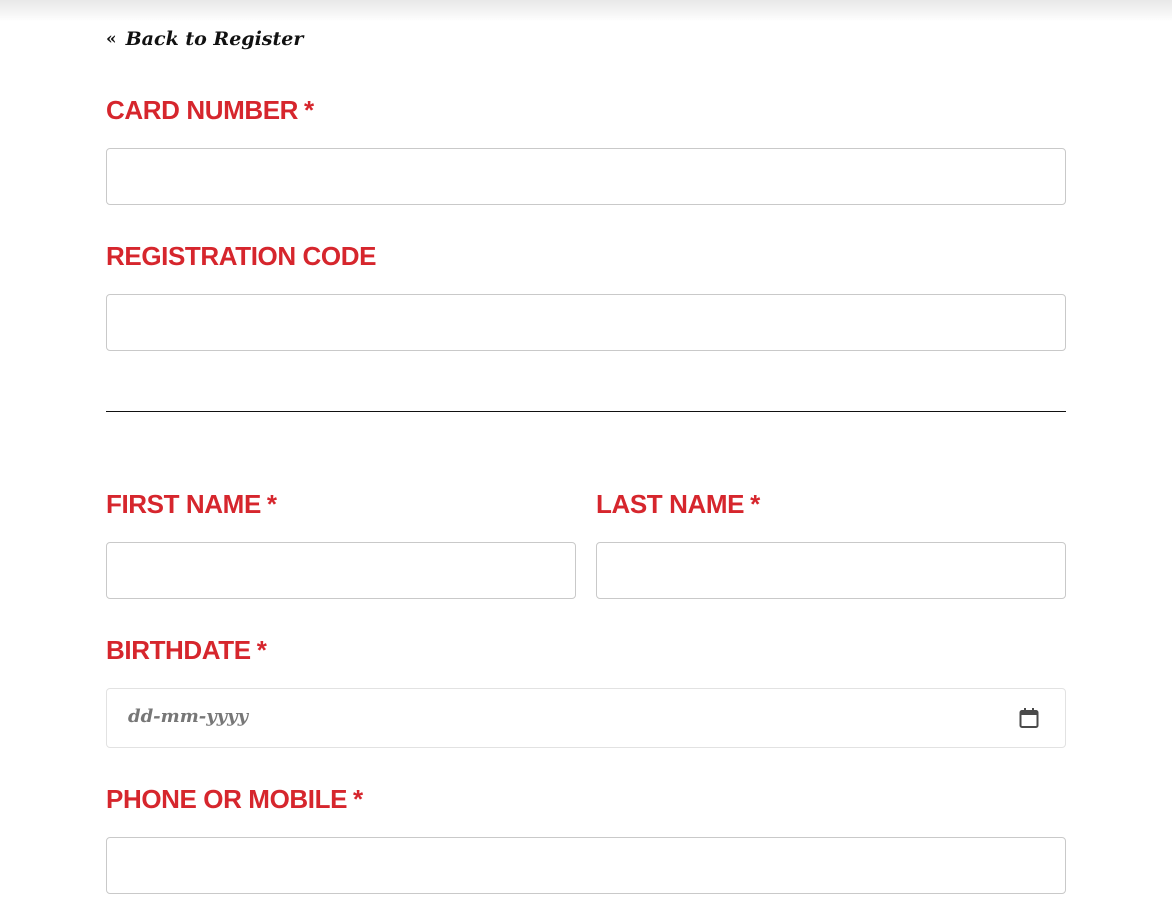 Image resolution: width=1172 pixels, height=922 pixels. I want to click on birthdate-input: dd-mm-yyyy, so click(586, 718).